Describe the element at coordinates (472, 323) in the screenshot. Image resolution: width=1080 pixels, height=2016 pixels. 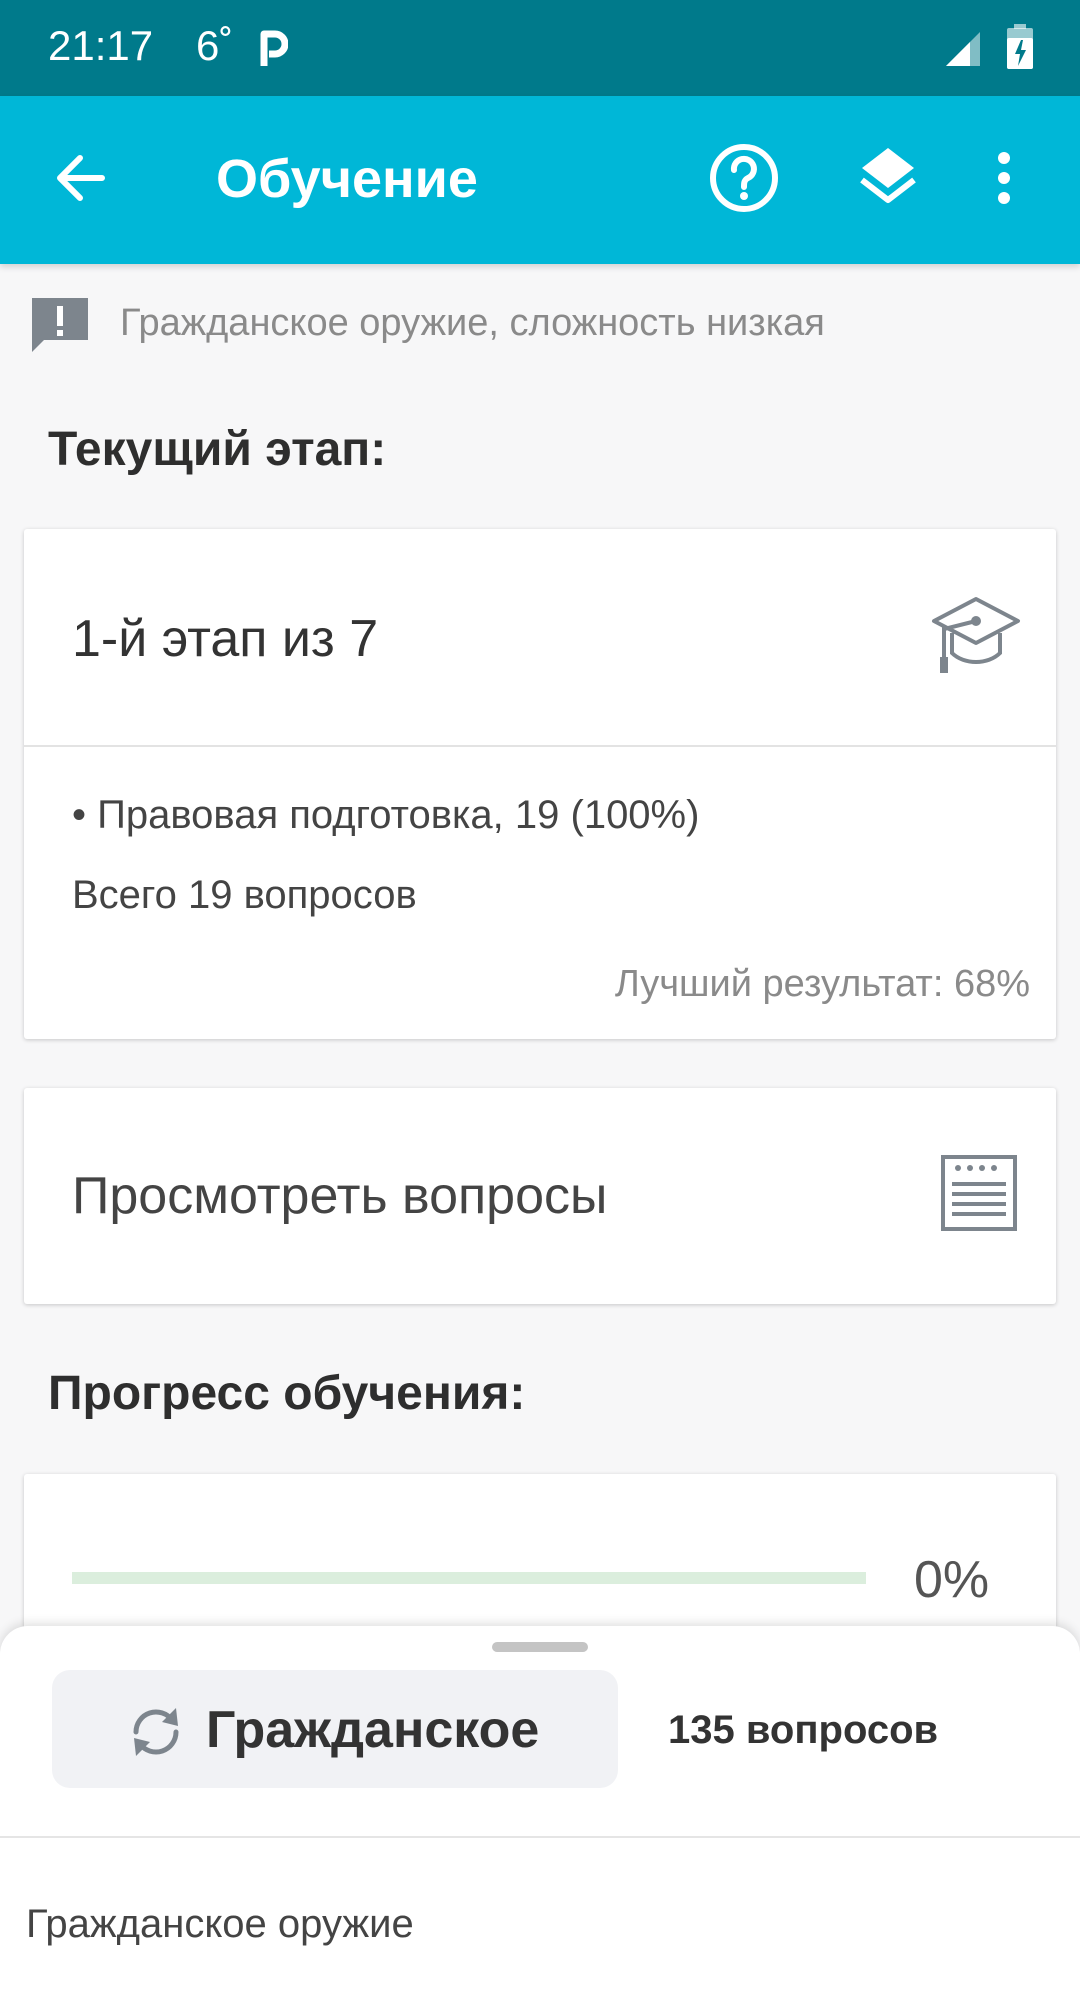
I see `info-text: Гражданское оружие, сложность низкая` at that location.